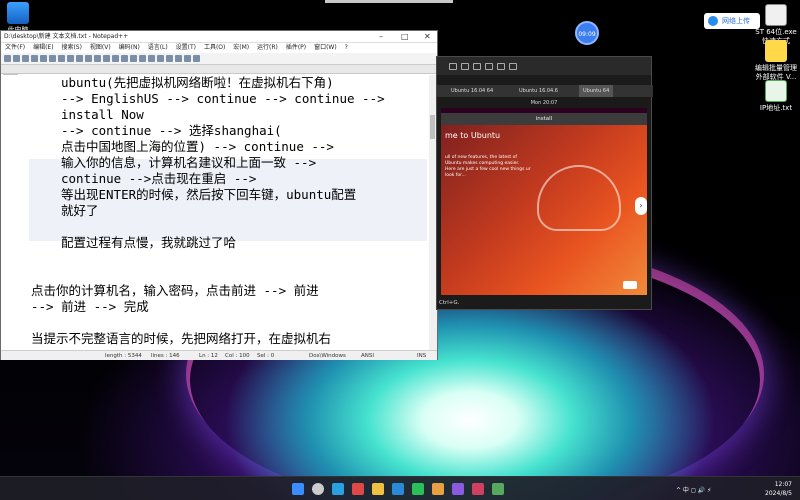  I want to click on minimize-icon: –, so click(381, 37).